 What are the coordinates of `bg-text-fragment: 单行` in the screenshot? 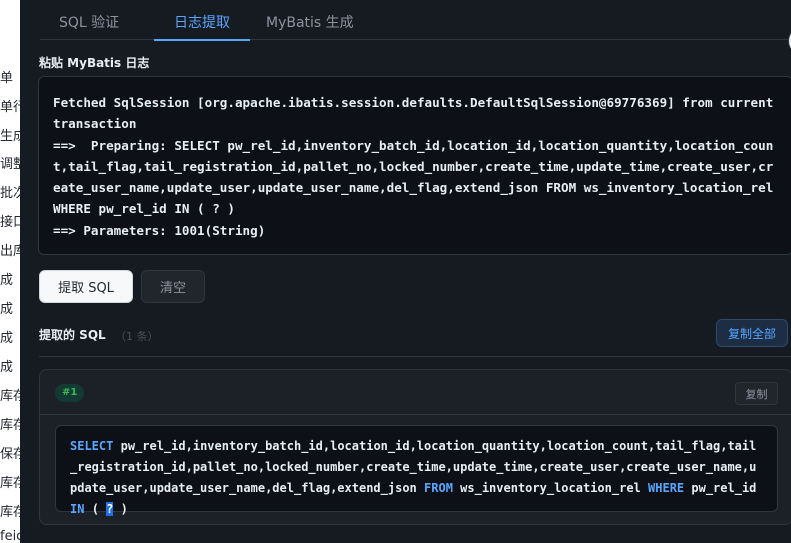 It's located at (10, 107).